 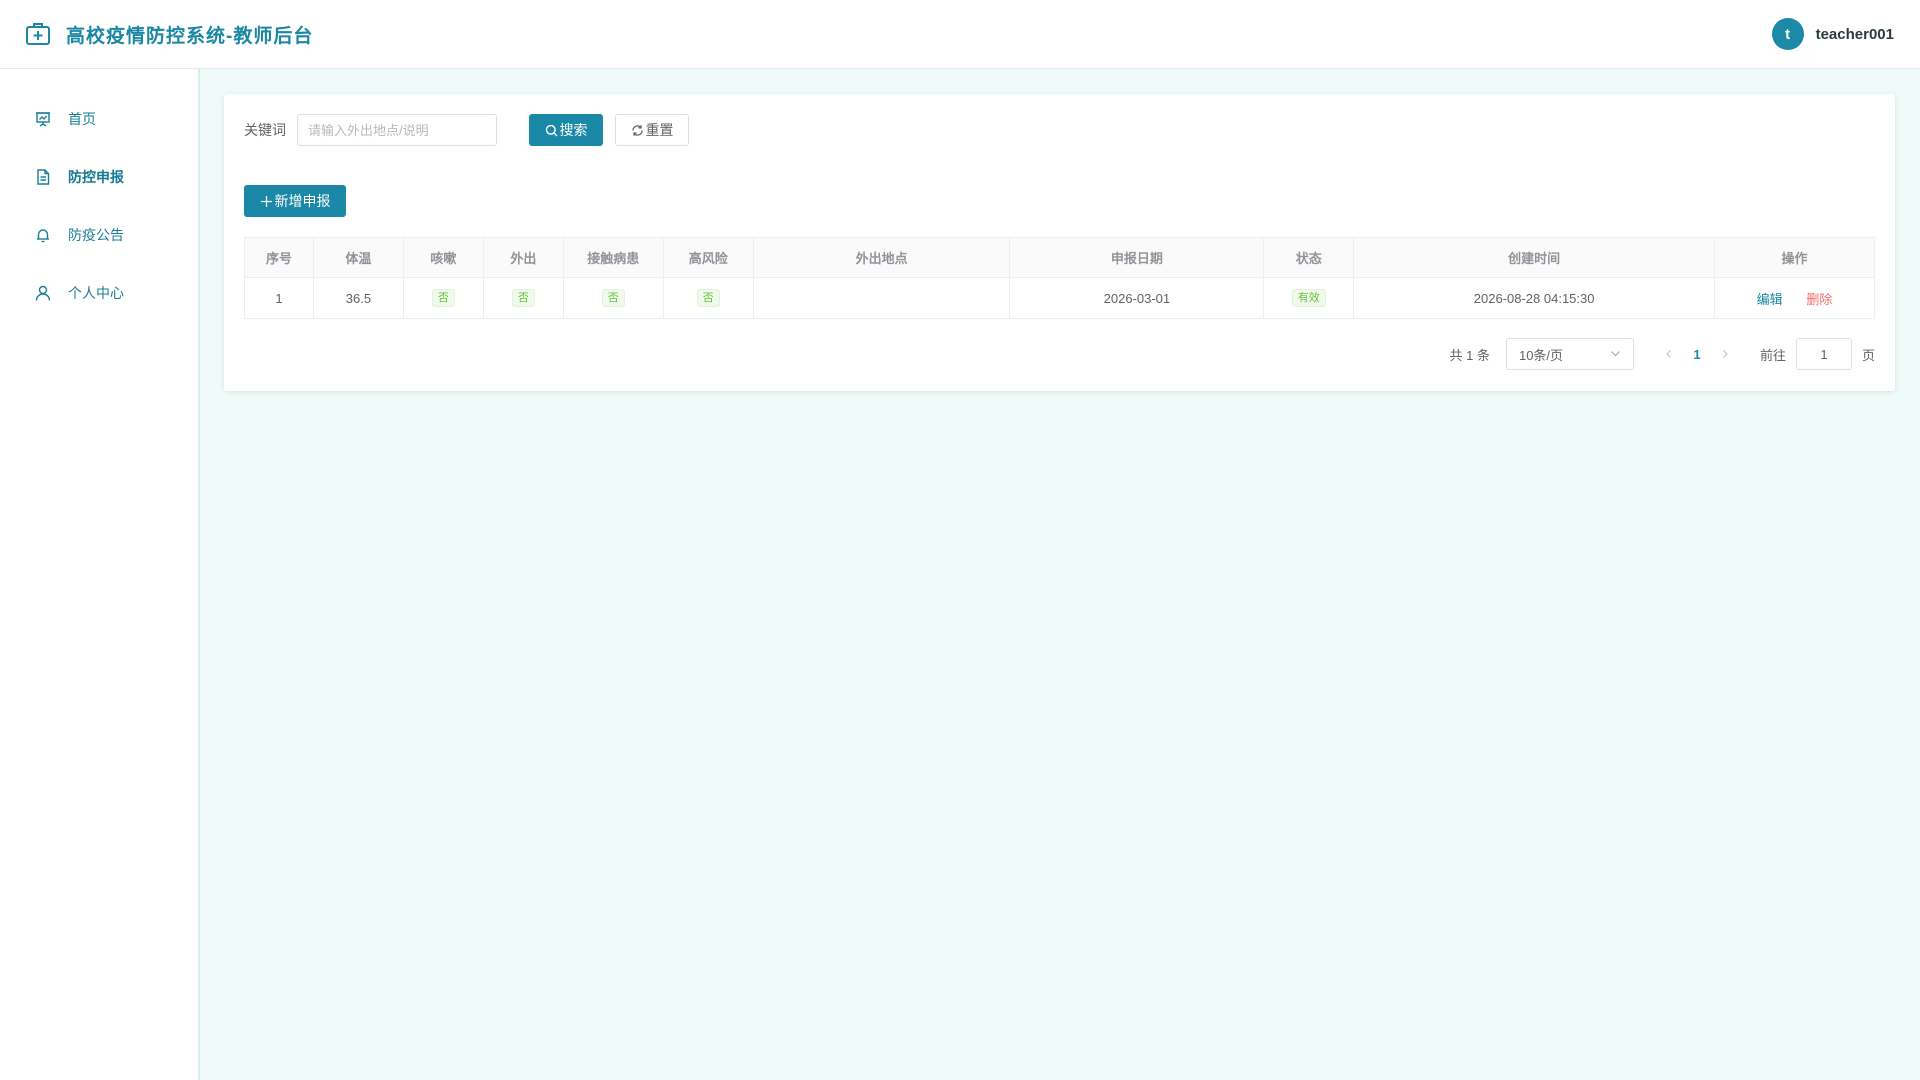 What do you see at coordinates (265, 130) in the screenshot?
I see `keyword-label: 关键词` at bounding box center [265, 130].